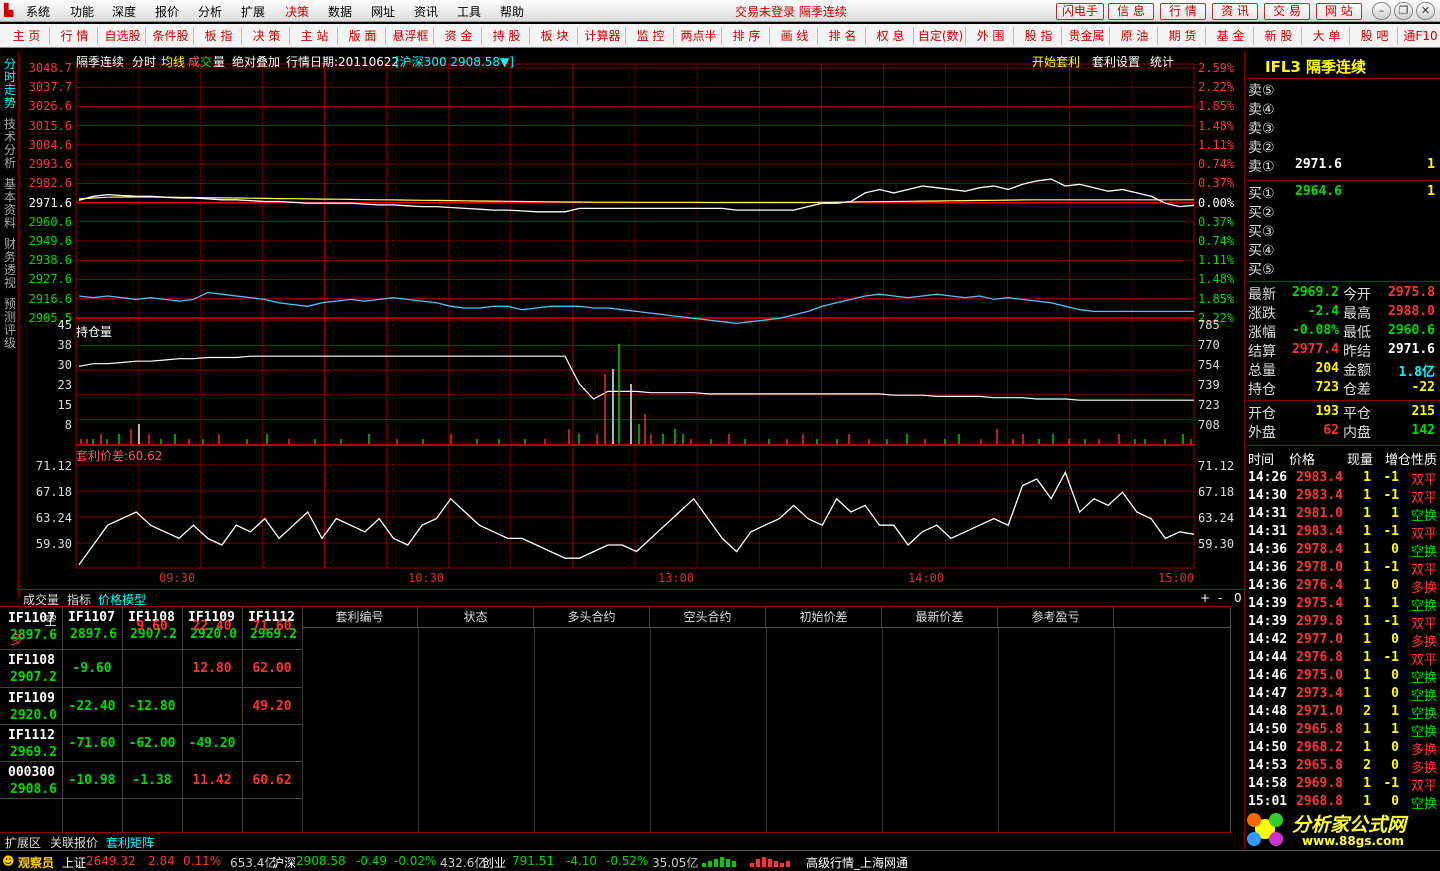 Image resolution: width=1440 pixels, height=871 pixels. I want to click on tab-extension: 扩展区, so click(23, 842).